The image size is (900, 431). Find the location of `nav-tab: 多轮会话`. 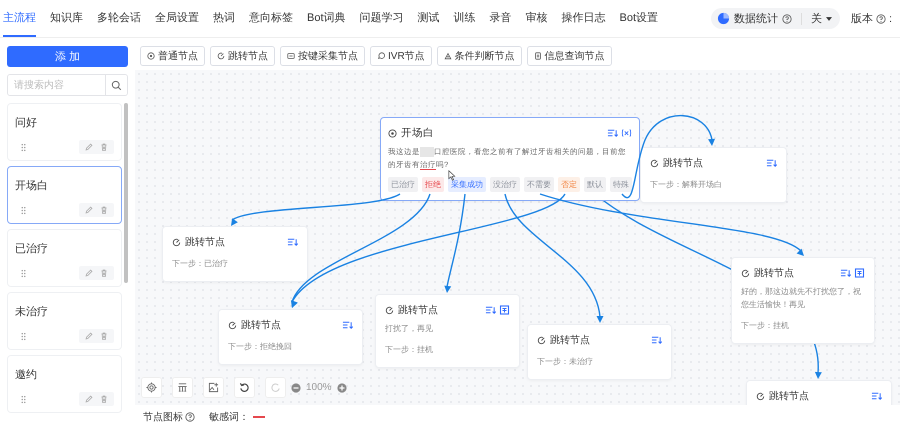

nav-tab: 多轮会话 is located at coordinates (119, 18).